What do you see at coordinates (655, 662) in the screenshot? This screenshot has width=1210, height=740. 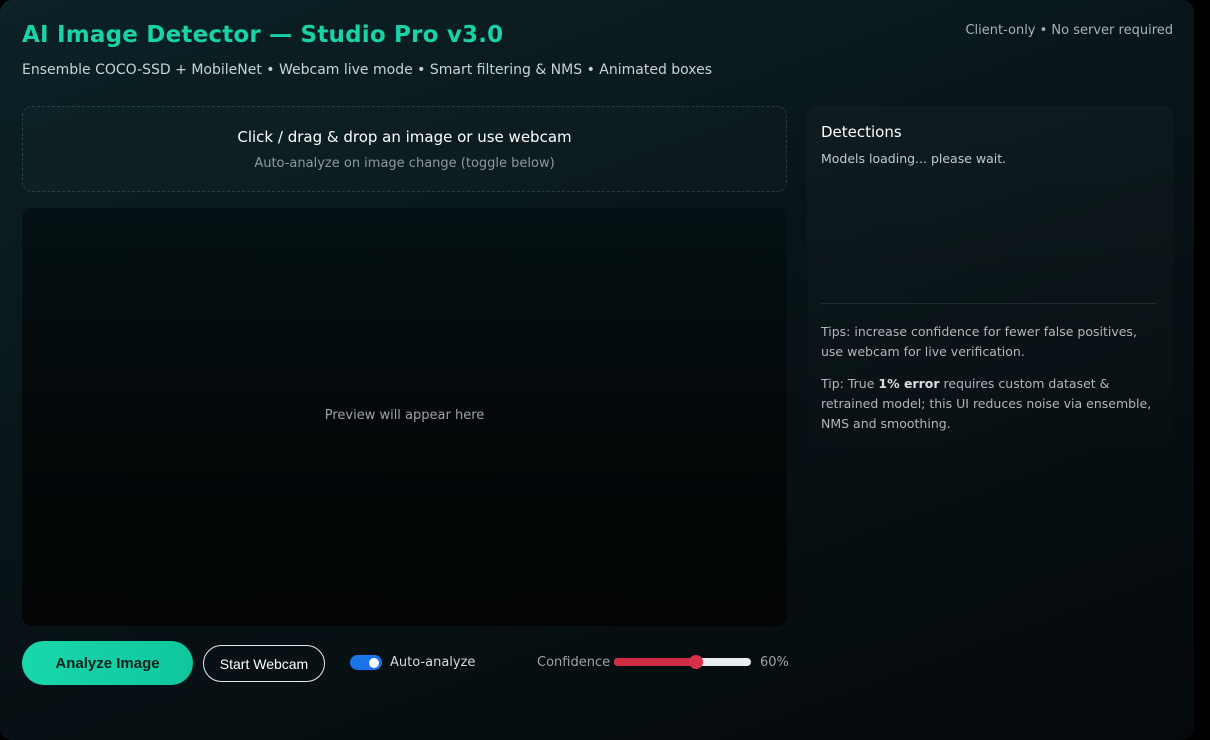 I see `slider-fill` at bounding box center [655, 662].